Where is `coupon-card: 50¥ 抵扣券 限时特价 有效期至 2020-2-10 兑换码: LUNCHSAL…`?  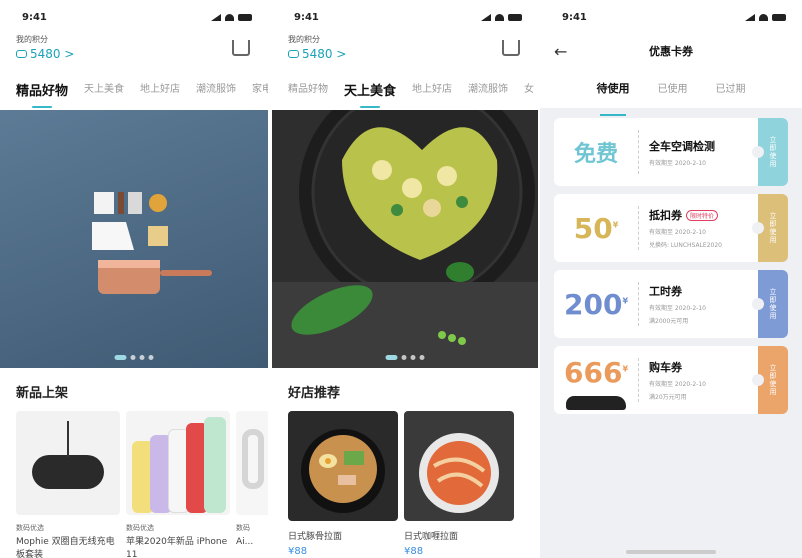
coupon-card: 50¥ 抵扣券 限时特价 有效期至 2020-2-10 兑换码: LUNCHSAL… is located at coordinates (671, 228).